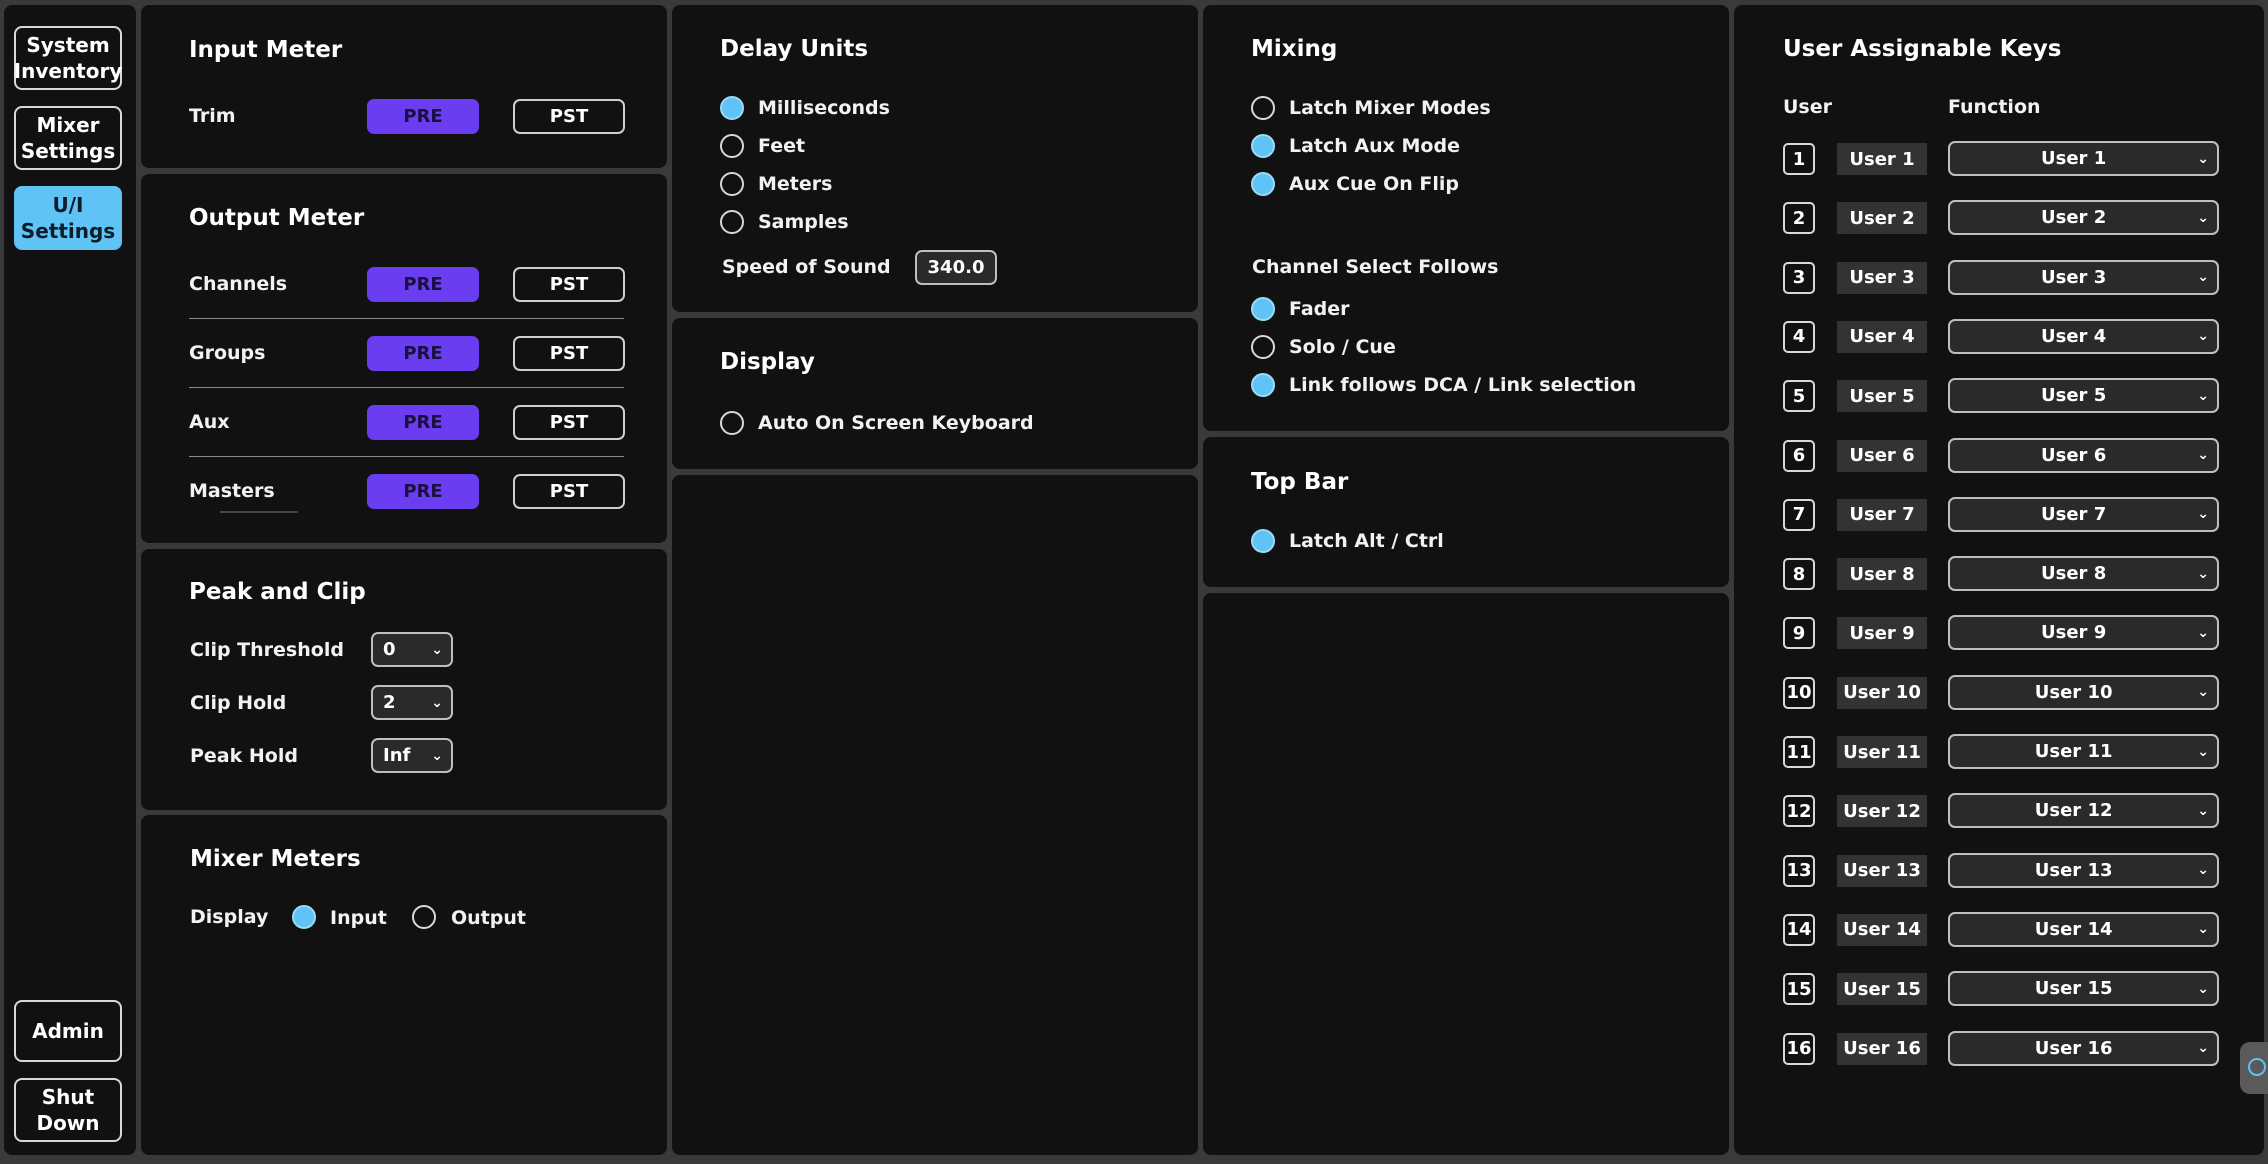 The width and height of the screenshot is (2268, 1164). What do you see at coordinates (2083, 1048) in the screenshot?
I see `user-key-function-select: User 16 ⌄` at bounding box center [2083, 1048].